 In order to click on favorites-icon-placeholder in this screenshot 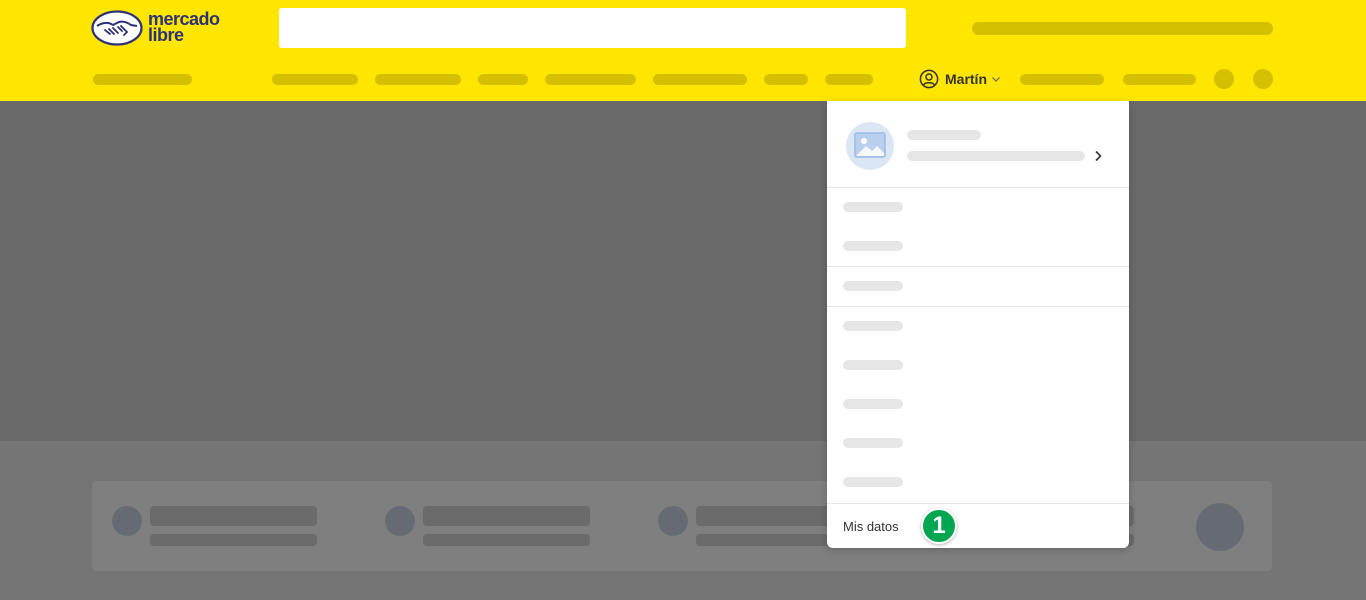, I will do `click(1224, 79)`.